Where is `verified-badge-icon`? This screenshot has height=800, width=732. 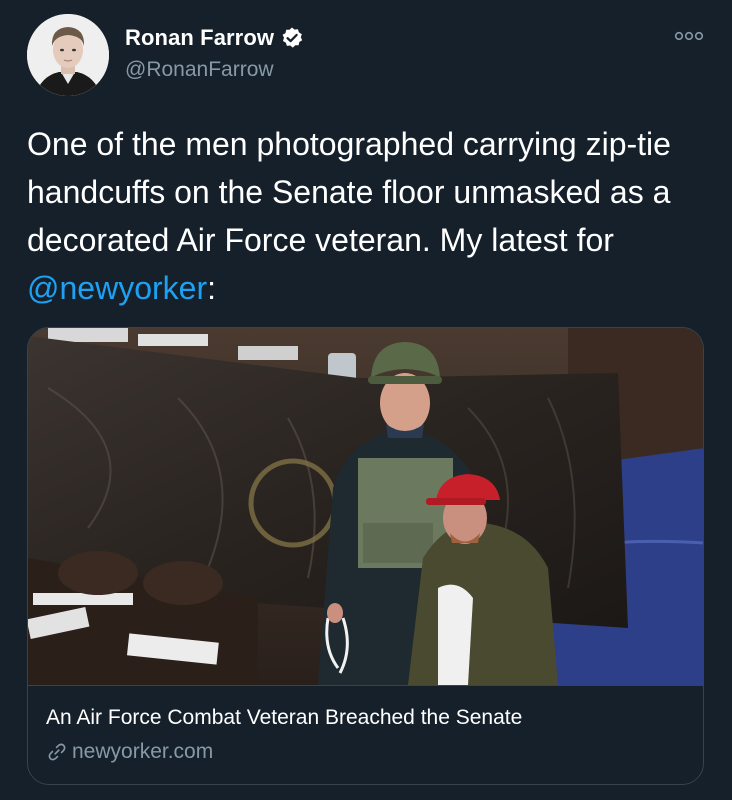 verified-badge-icon is located at coordinates (292, 38).